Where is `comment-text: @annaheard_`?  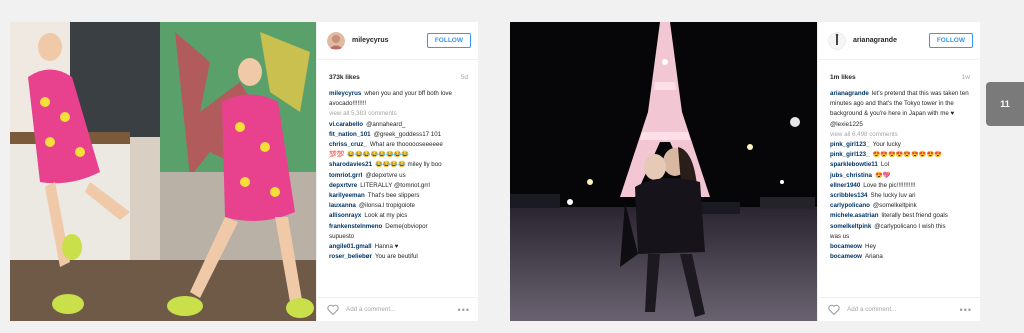 comment-text: @annaheard_ is located at coordinates (386, 124).